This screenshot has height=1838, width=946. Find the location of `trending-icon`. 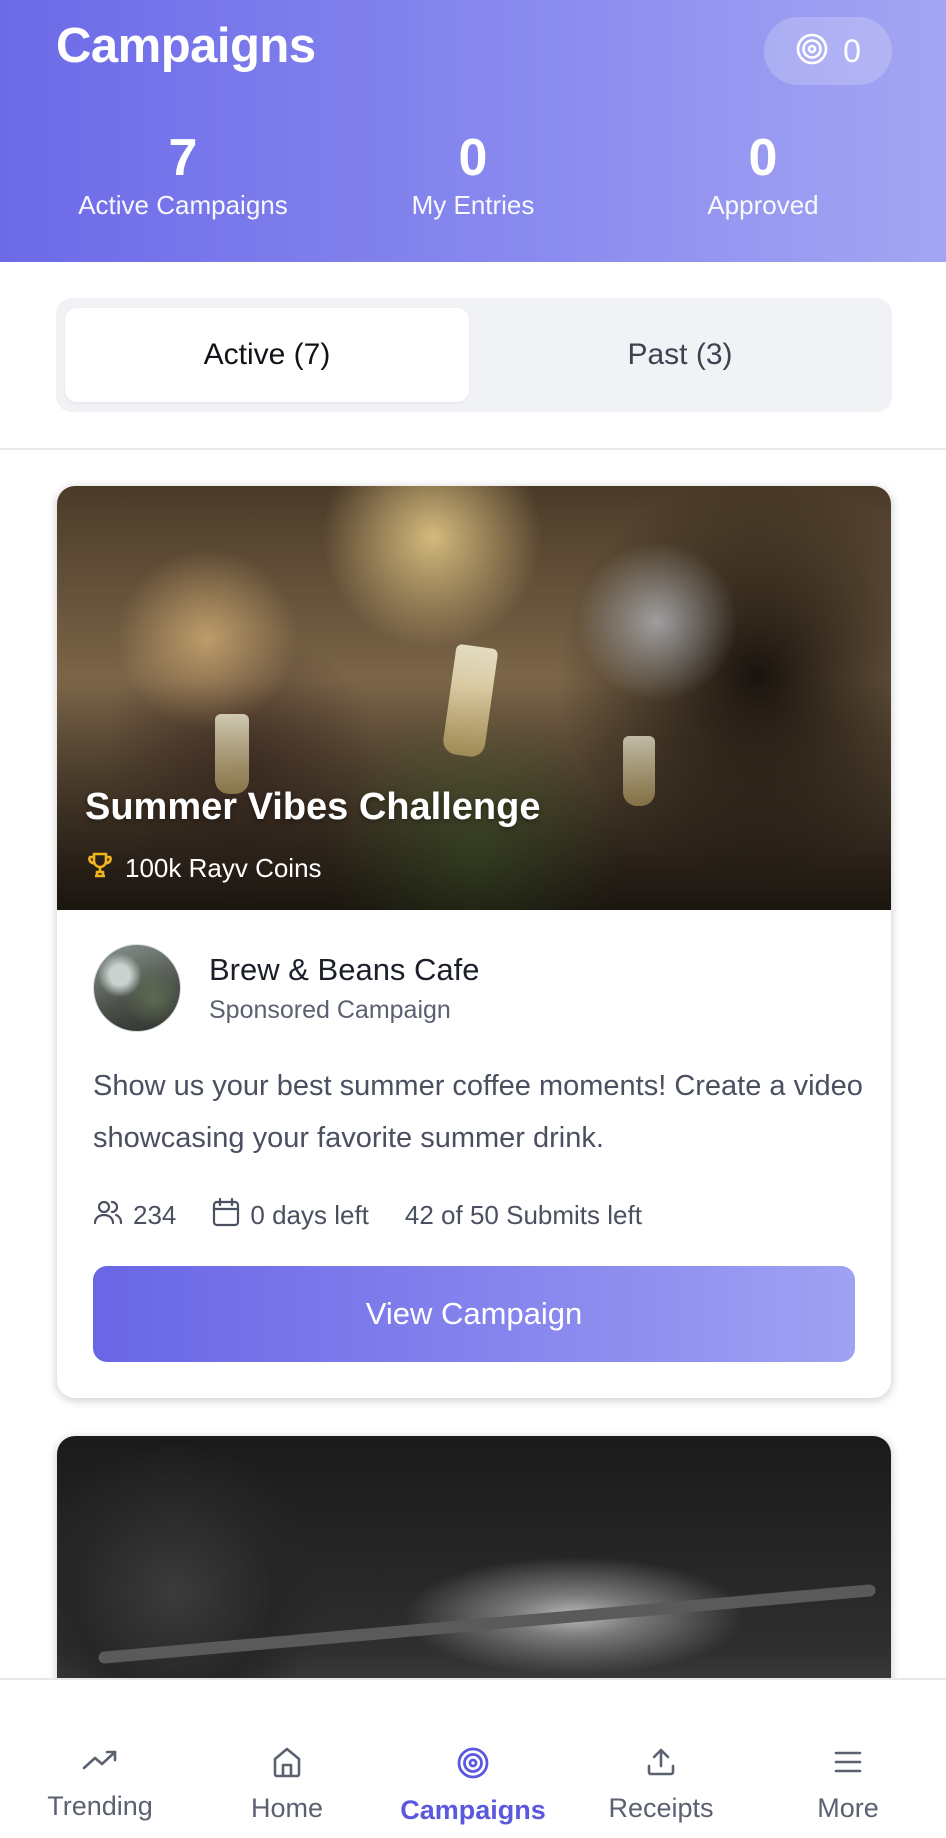

trending-icon is located at coordinates (100, 1763).